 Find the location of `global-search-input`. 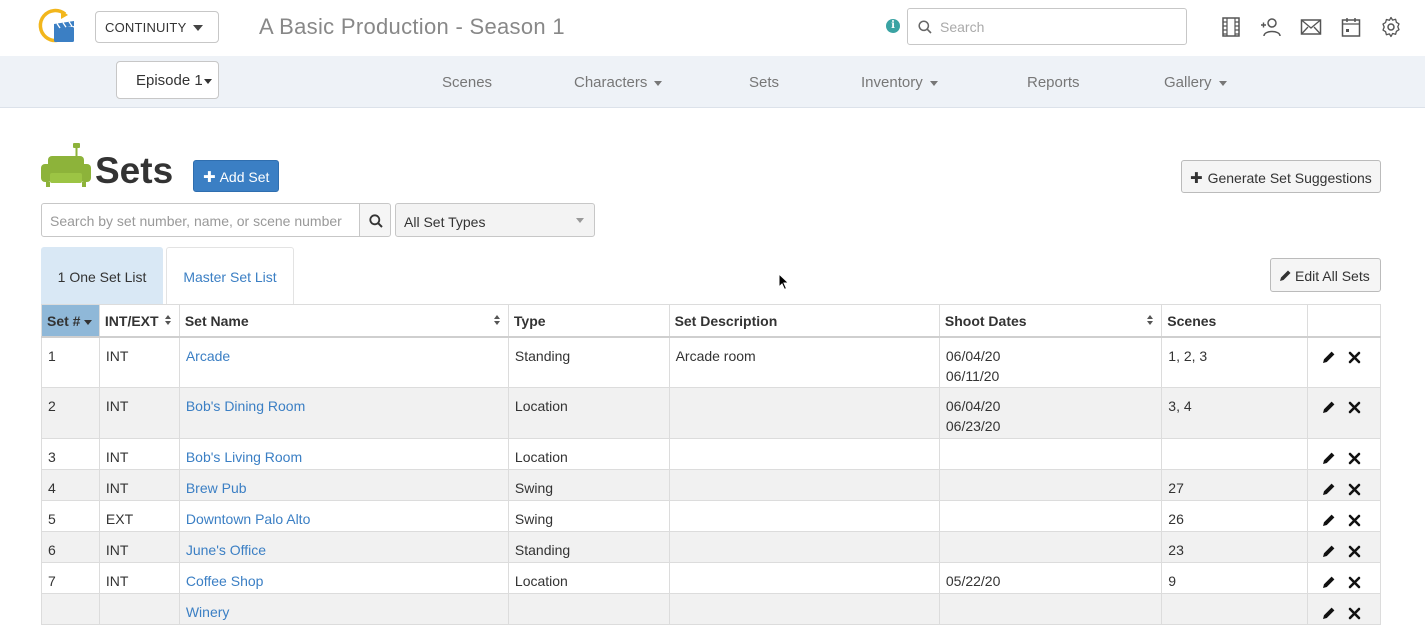

global-search-input is located at coordinates (1060, 27).